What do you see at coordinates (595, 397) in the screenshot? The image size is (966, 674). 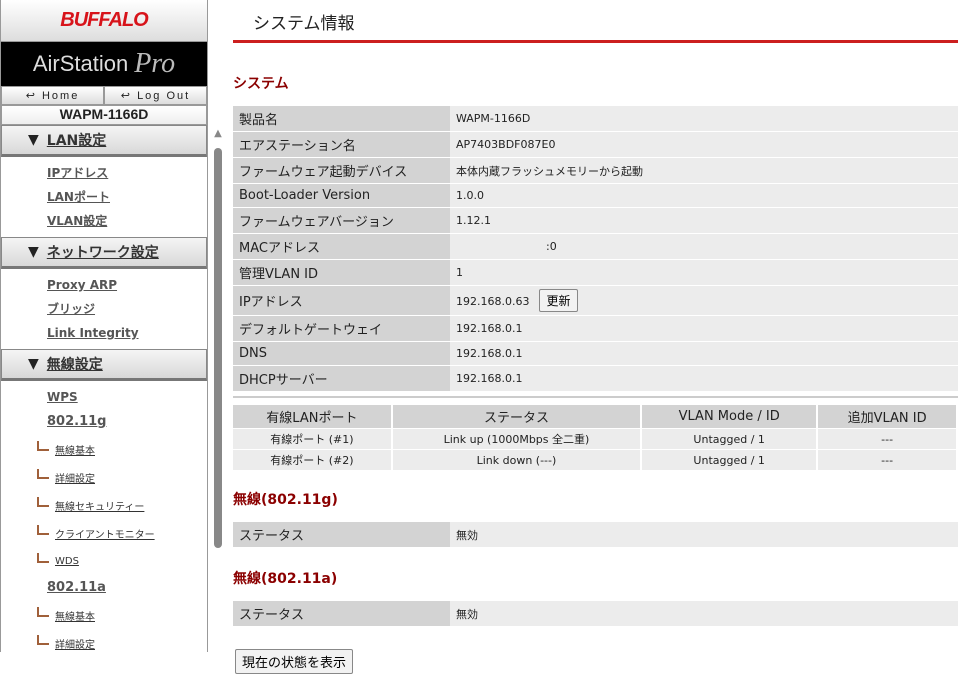 I see `divider` at bounding box center [595, 397].